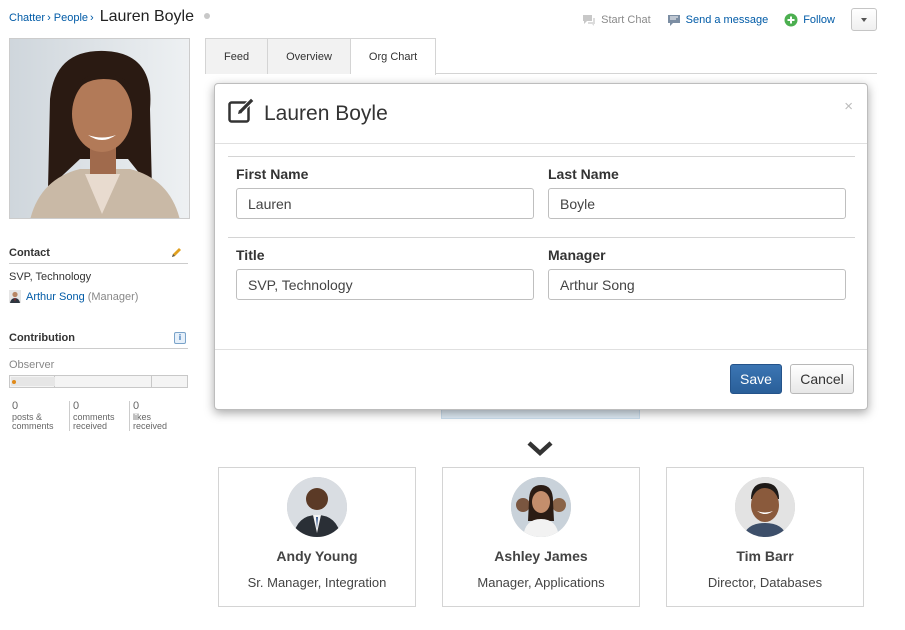 This screenshot has height=630, width=905. What do you see at coordinates (541, 379) in the screenshot?
I see `modal-footer: Save Cancel` at bounding box center [541, 379].